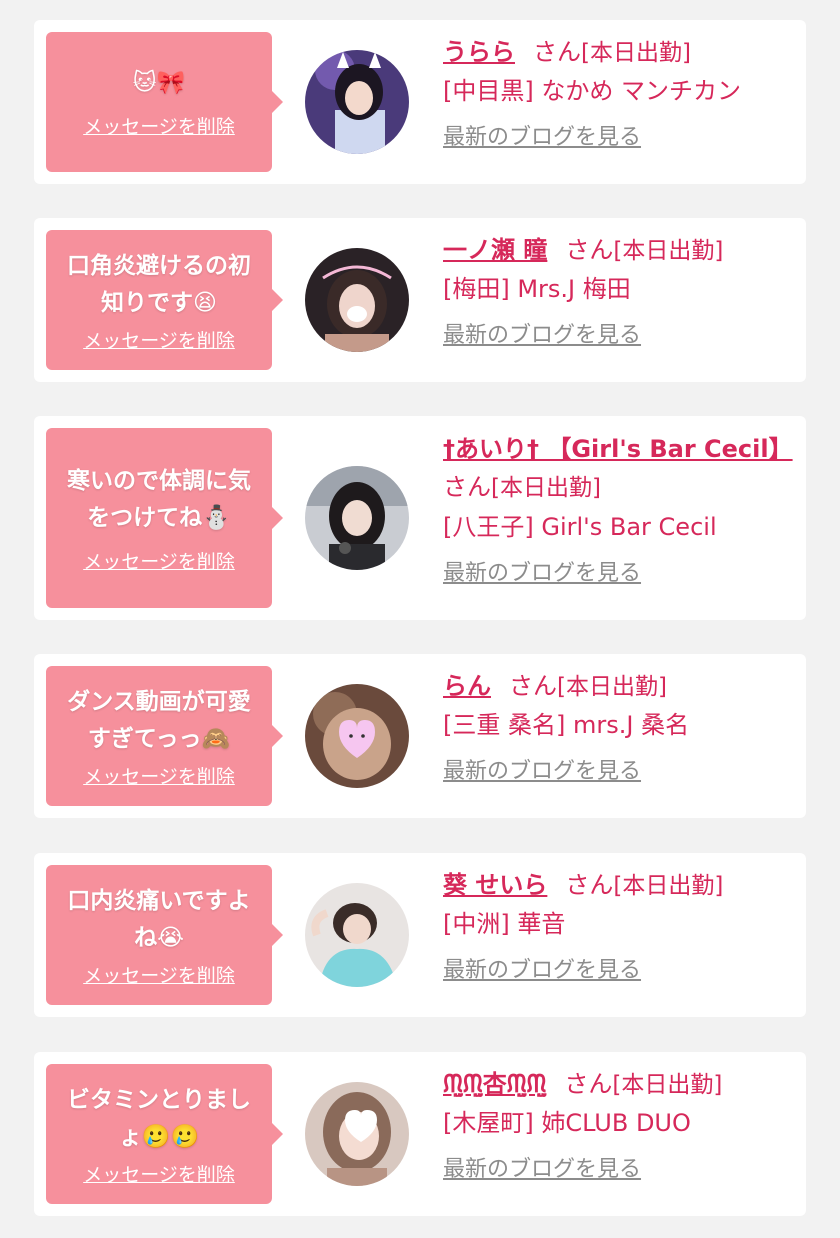 The width and height of the screenshot is (840, 1238). I want to click on cast-info: 一ノ瀬 瞳さん[本日出勤] [梅田] Mrs.J 梅田 最新のブログを見る, so click(618, 290).